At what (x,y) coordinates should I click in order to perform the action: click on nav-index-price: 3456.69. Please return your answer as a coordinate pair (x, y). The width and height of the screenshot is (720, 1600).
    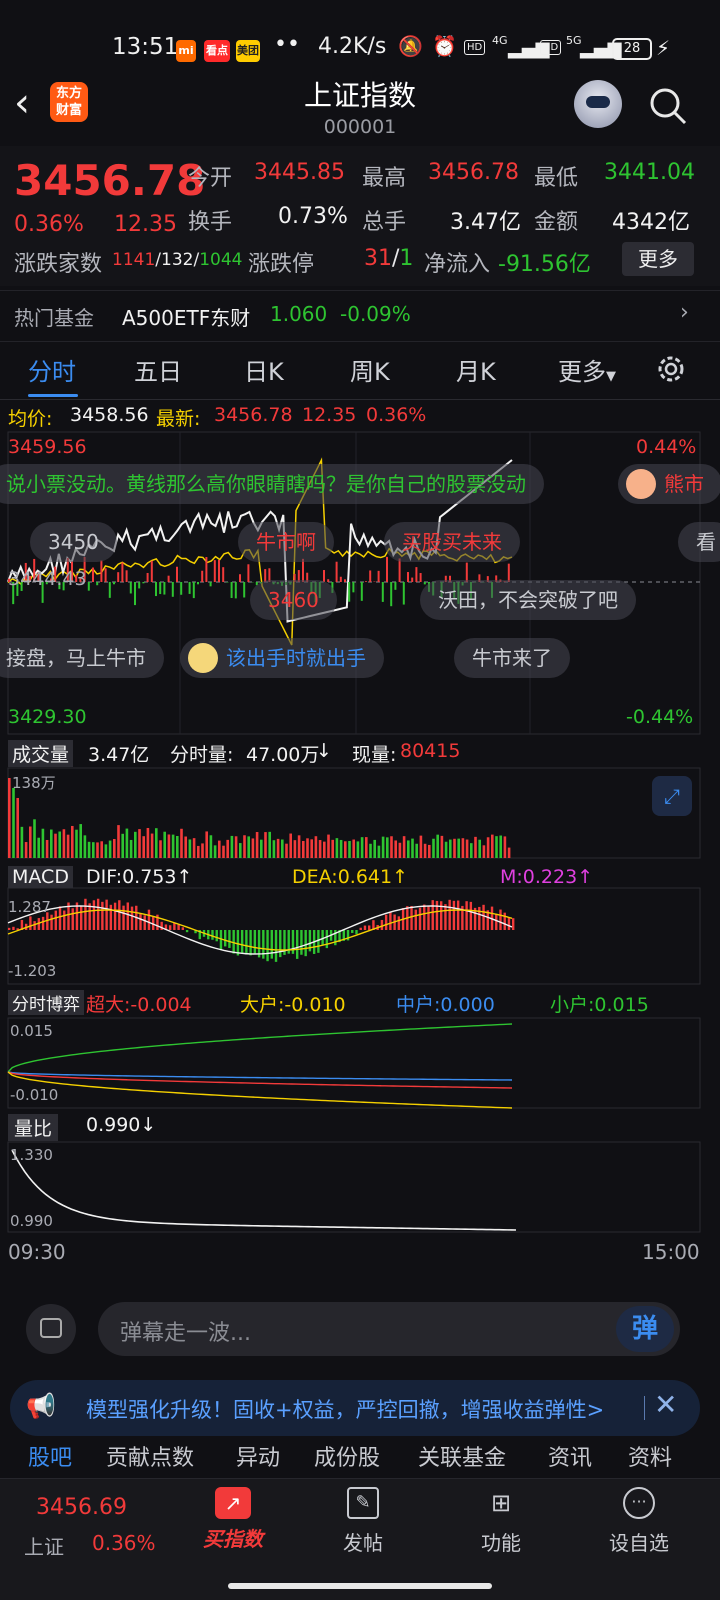
    Looking at the image, I should click on (81, 1507).